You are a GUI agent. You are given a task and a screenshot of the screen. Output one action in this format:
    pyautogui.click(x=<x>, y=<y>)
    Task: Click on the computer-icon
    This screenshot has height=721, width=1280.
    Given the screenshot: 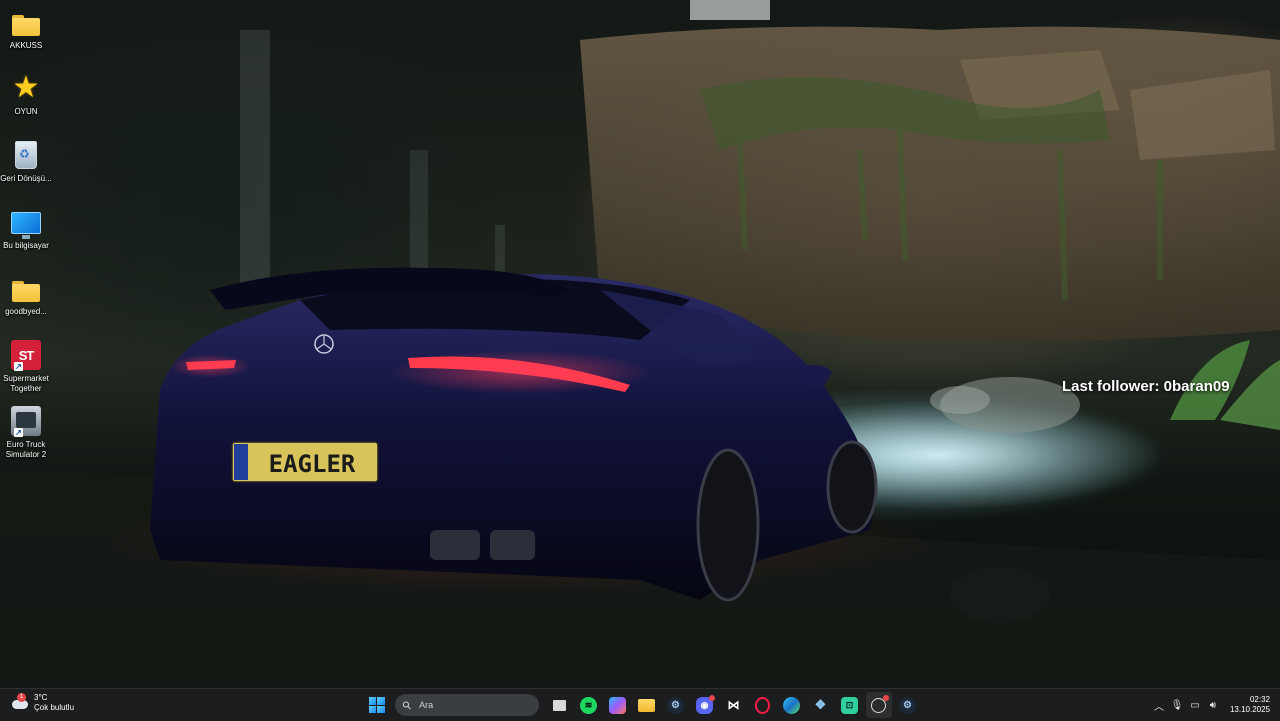 What is the action you would take?
    pyautogui.click(x=26, y=225)
    